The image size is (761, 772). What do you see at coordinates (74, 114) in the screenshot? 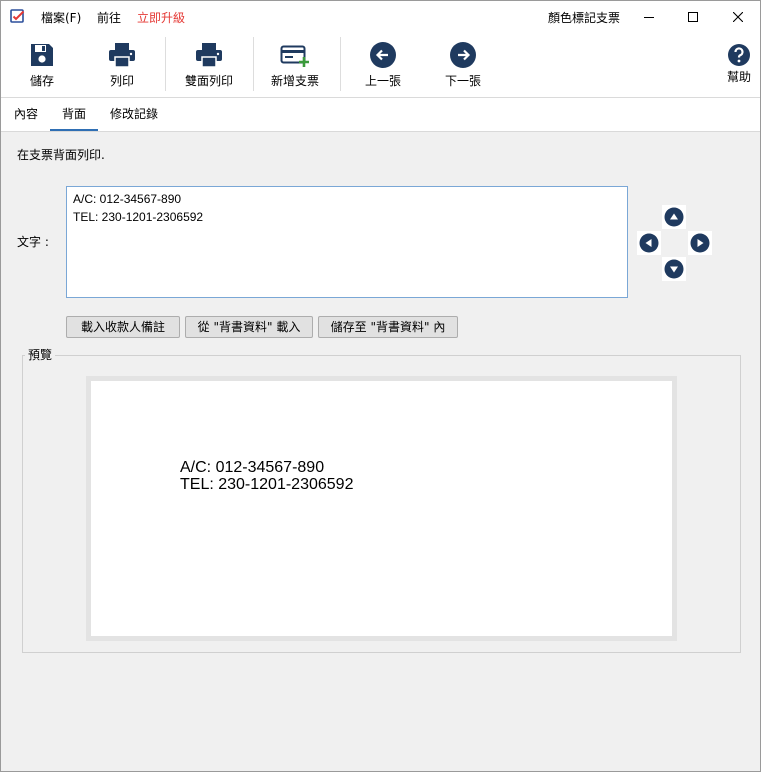
I see `tab-back: 背面` at bounding box center [74, 114].